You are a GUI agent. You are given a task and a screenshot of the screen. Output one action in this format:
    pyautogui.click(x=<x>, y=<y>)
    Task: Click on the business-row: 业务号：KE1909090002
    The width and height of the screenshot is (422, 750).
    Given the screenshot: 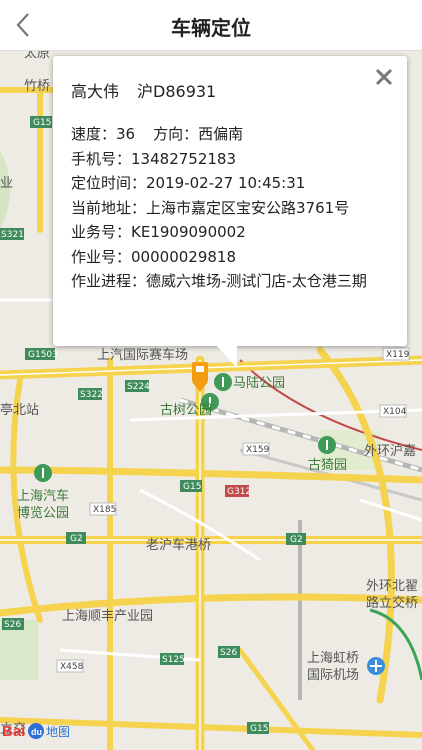 What is the action you would take?
    pyautogui.click(x=158, y=232)
    